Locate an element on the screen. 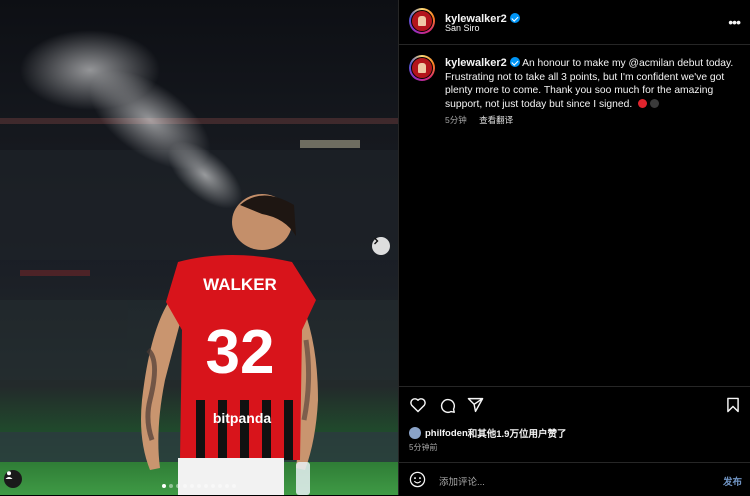 The image size is (750, 496). more-options-icon: ••• is located at coordinates (734, 22).